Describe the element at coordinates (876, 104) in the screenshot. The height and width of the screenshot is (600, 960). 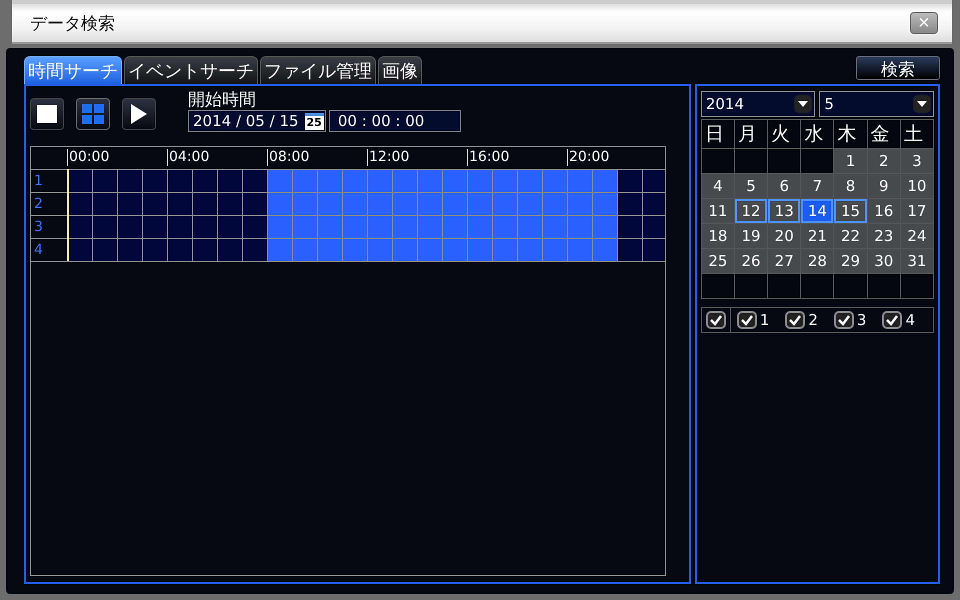
I see `month-dropdown: 5` at that location.